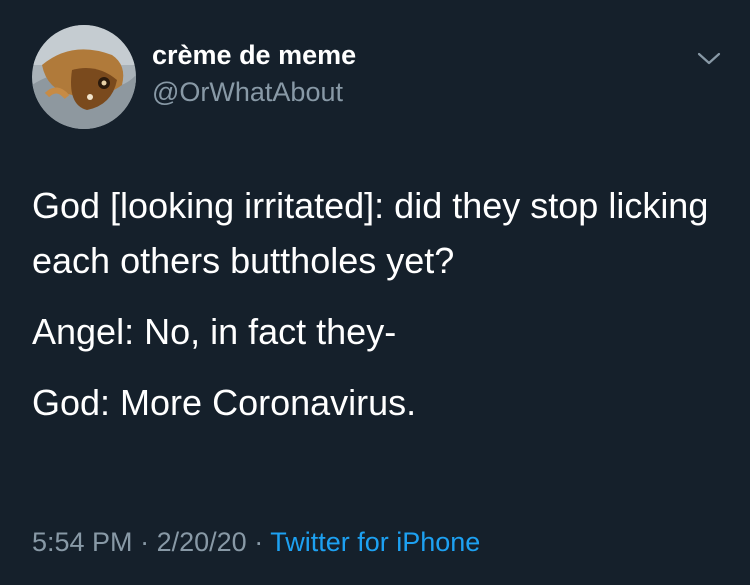  I want to click on avatar, so click(84, 77).